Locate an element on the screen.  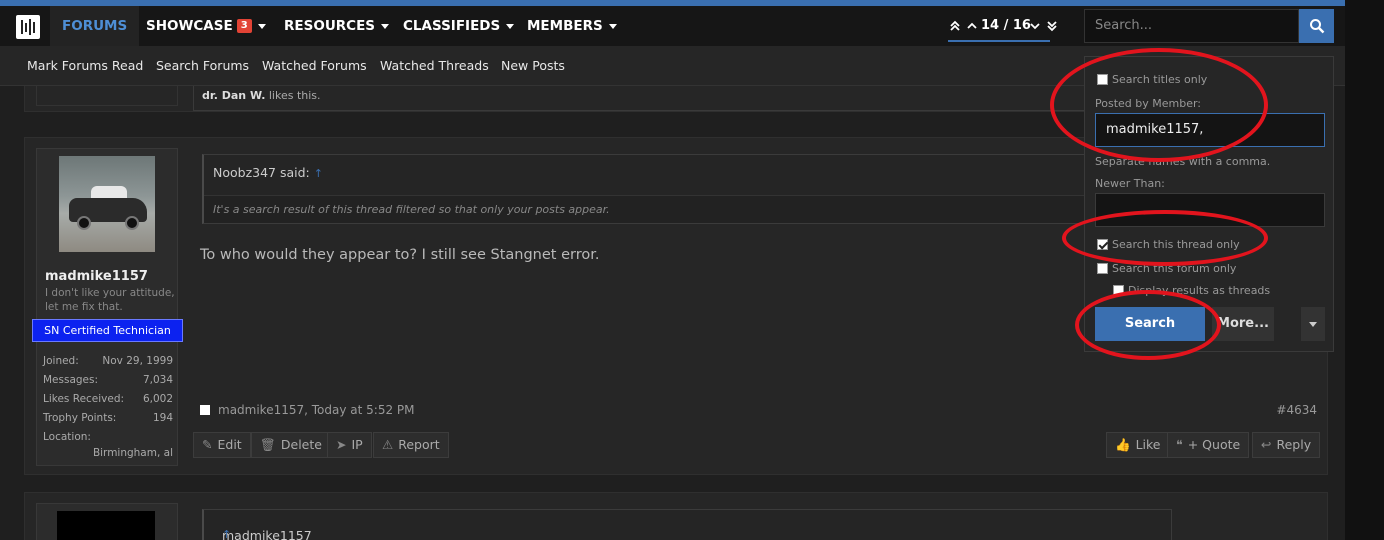
subnav-watched-threads: Watched Threads is located at coordinates (434, 66).